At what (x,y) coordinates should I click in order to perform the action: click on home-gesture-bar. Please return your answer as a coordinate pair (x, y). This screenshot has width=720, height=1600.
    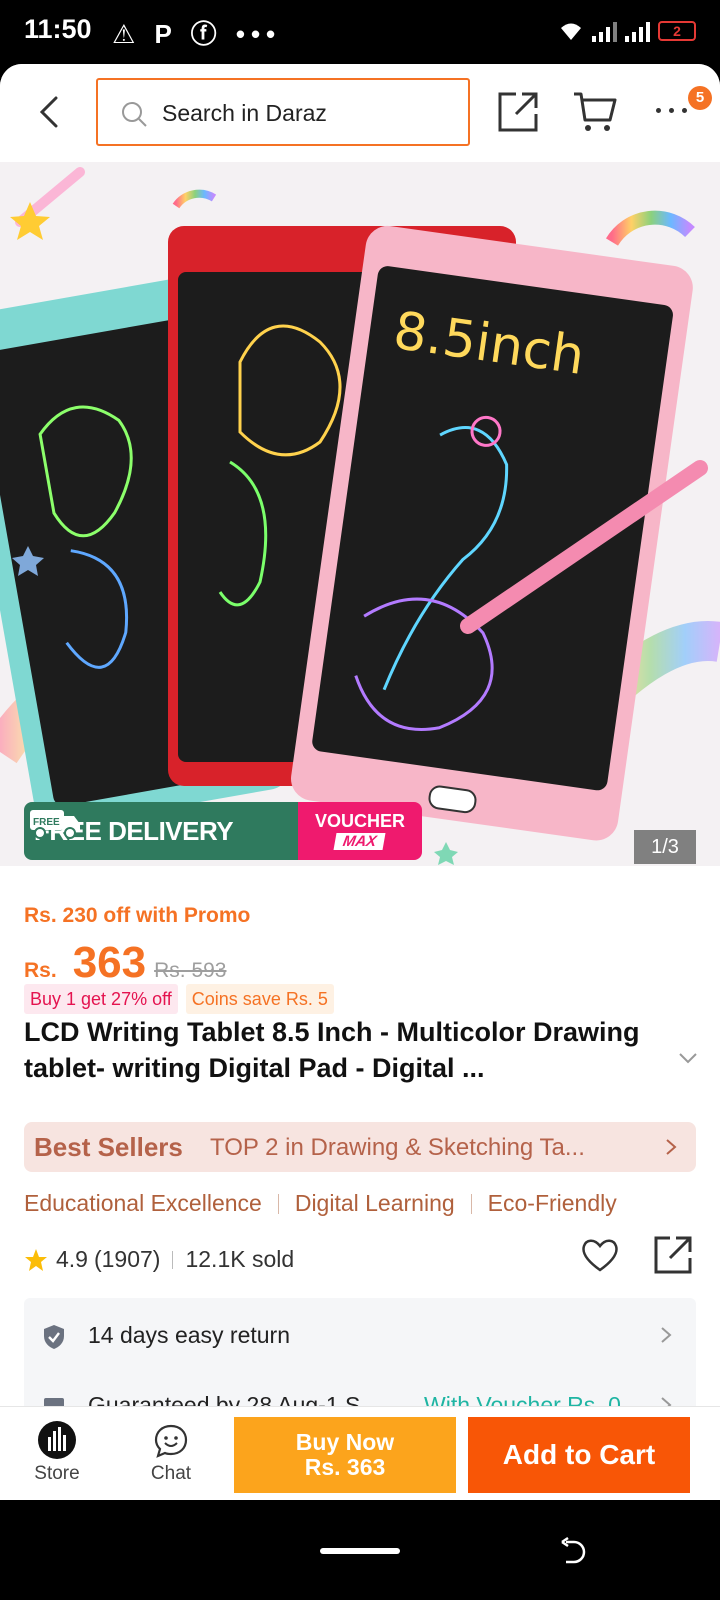
    Looking at the image, I should click on (360, 1551).